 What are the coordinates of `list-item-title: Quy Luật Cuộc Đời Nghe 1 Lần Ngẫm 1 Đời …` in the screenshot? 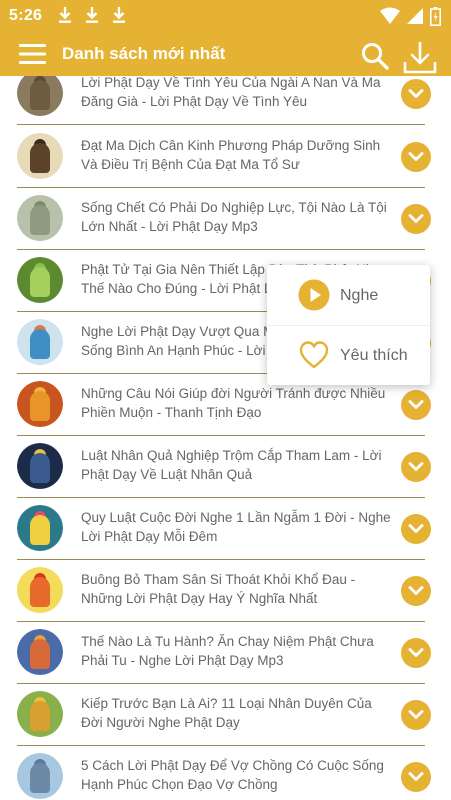 It's located at (236, 527).